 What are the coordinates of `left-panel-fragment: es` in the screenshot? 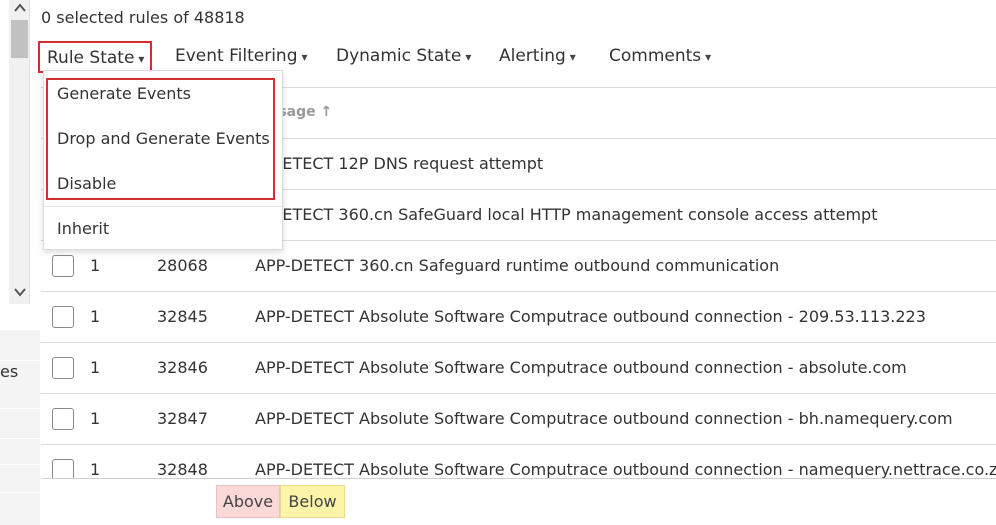 It's located at (20, 427).